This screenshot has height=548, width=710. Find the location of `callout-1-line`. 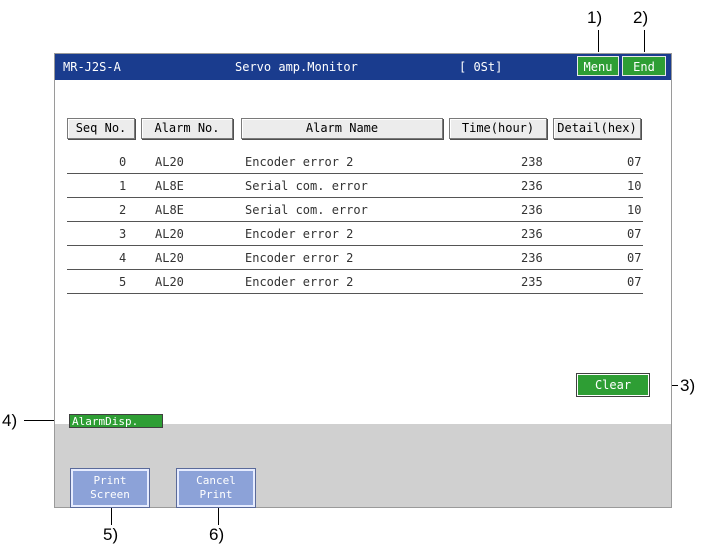

callout-1-line is located at coordinates (598, 41).